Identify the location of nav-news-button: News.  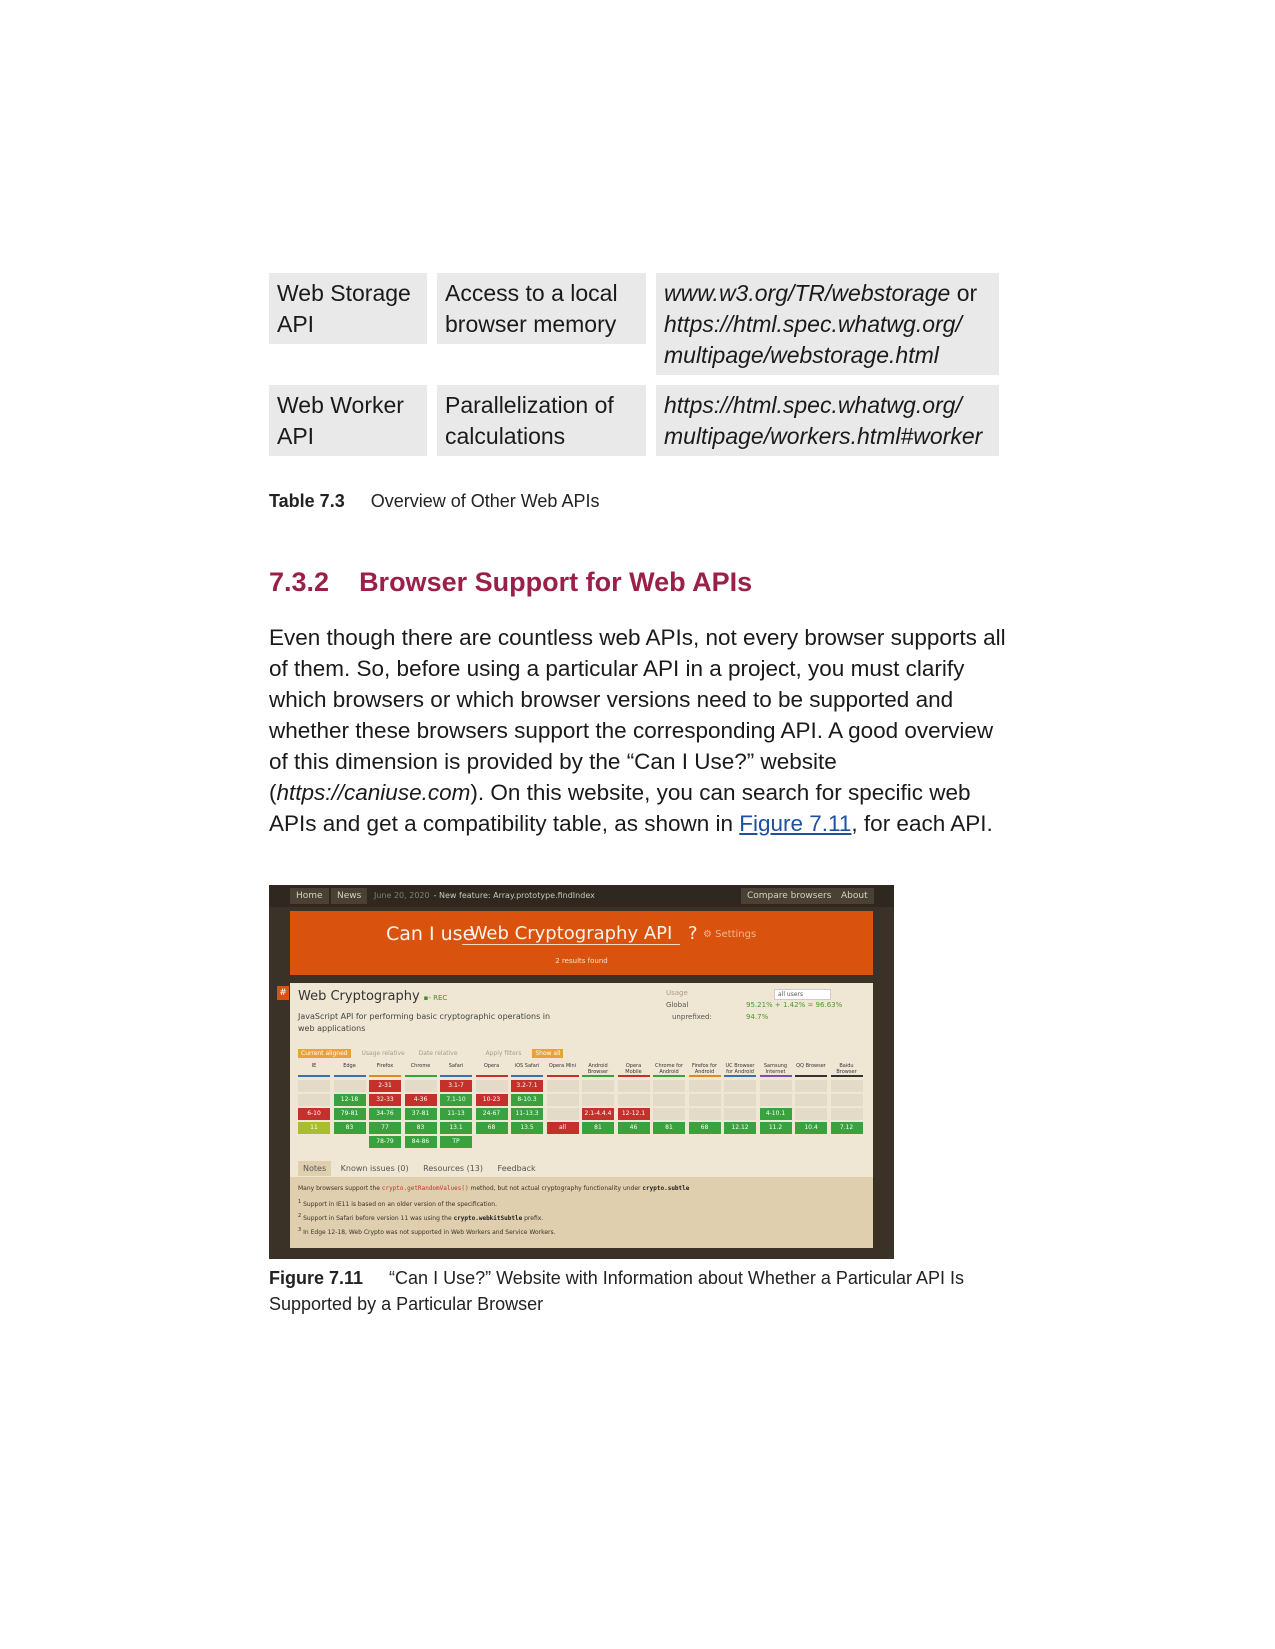
(349, 896).